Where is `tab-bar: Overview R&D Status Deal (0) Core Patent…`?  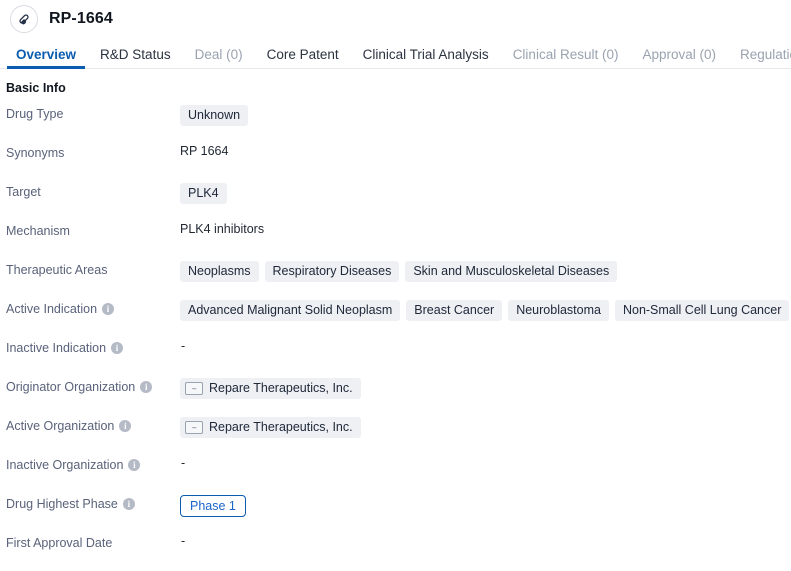
tab-bar: Overview R&D Status Deal (0) Core Patent… is located at coordinates (395, 53).